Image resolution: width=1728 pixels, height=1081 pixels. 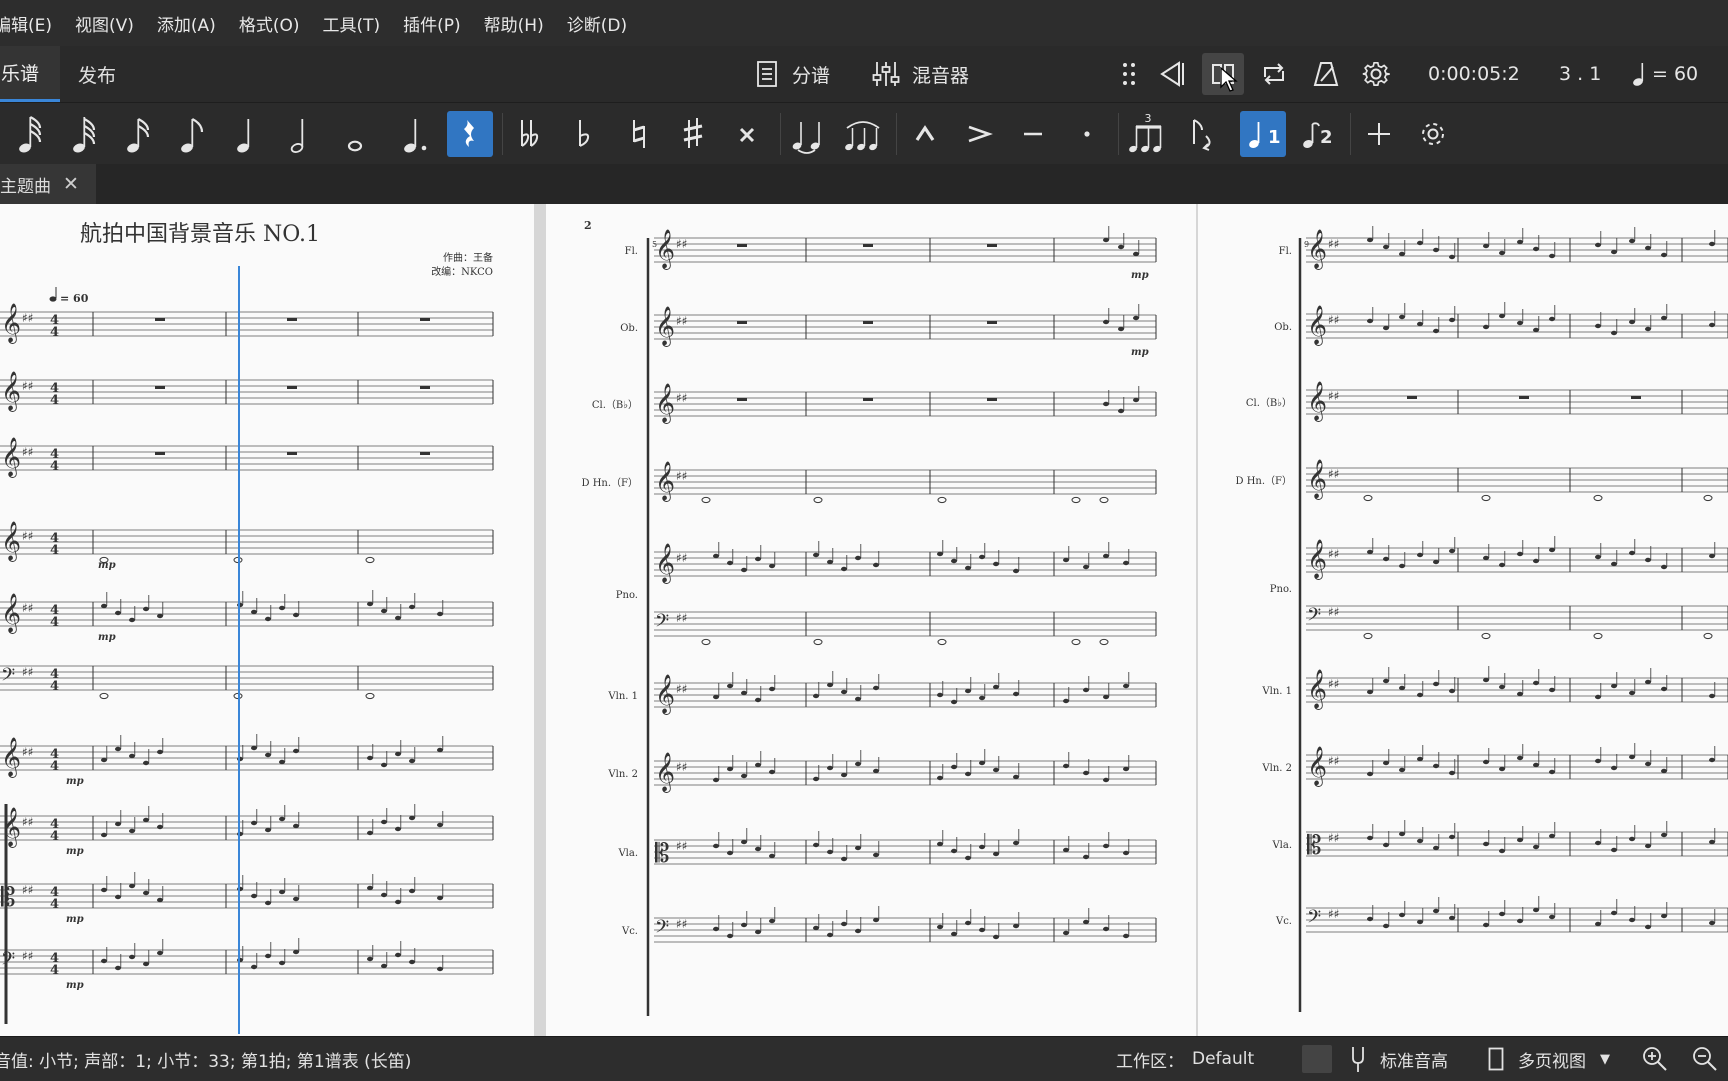 I want to click on slur-icon, so click(x=863, y=134).